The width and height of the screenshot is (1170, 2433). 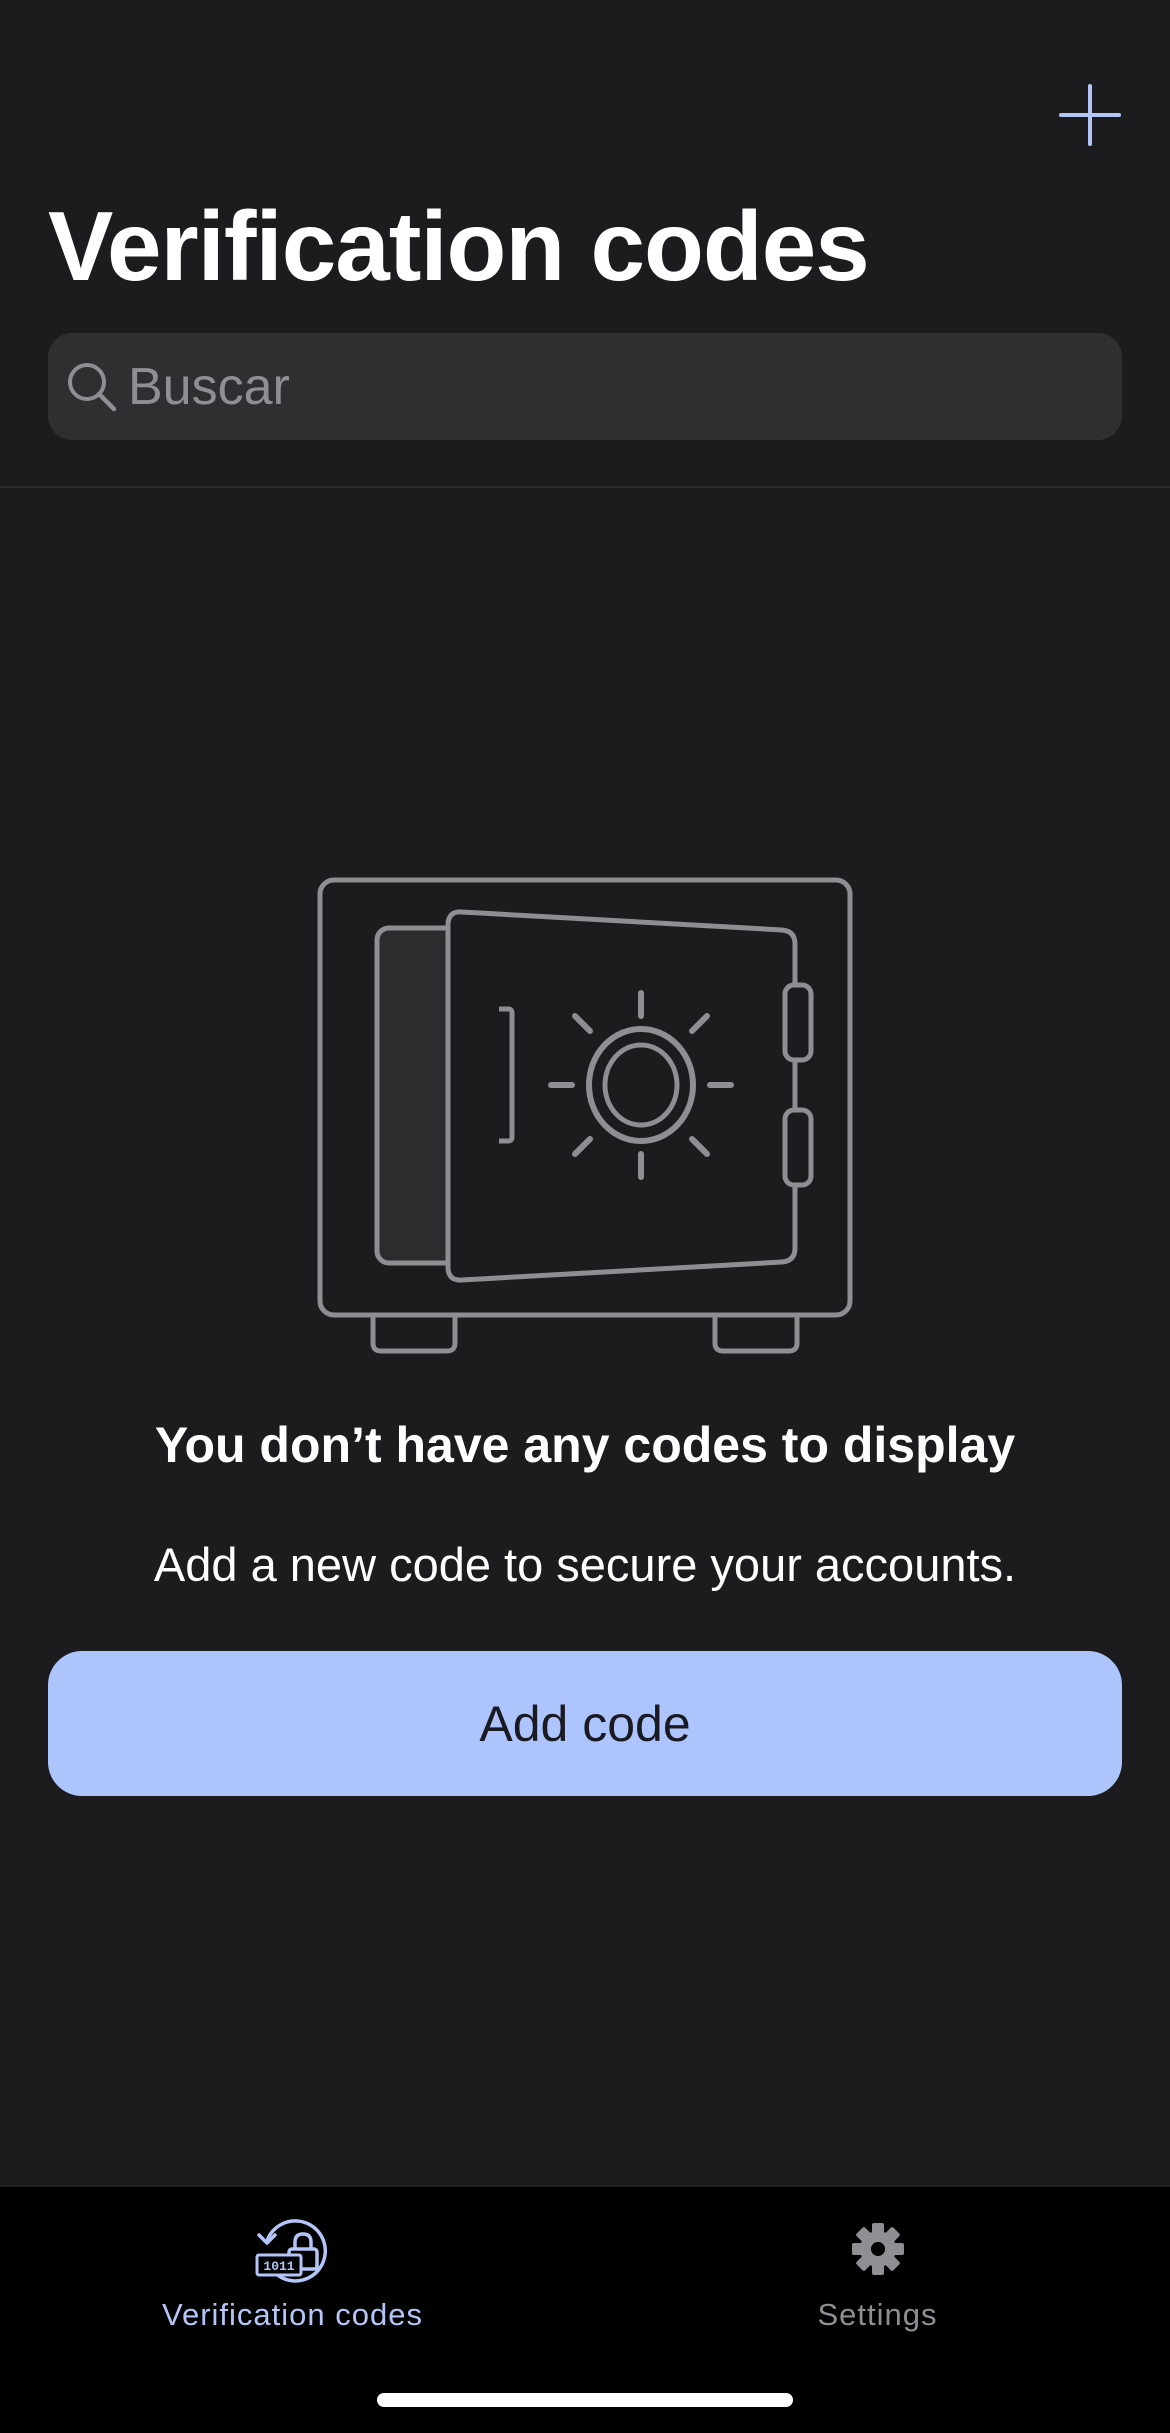 I want to click on gear-icon, so click(x=878, y=2249).